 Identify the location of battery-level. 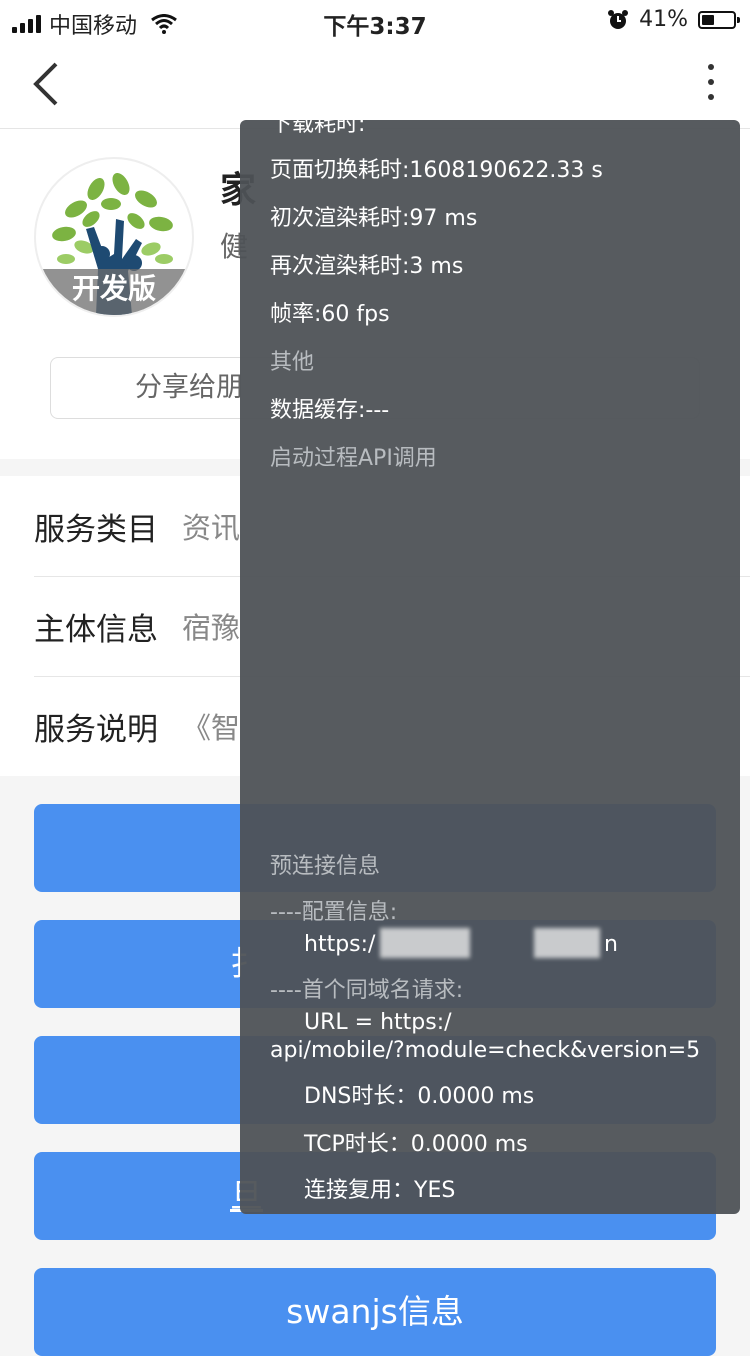
(708, 19).